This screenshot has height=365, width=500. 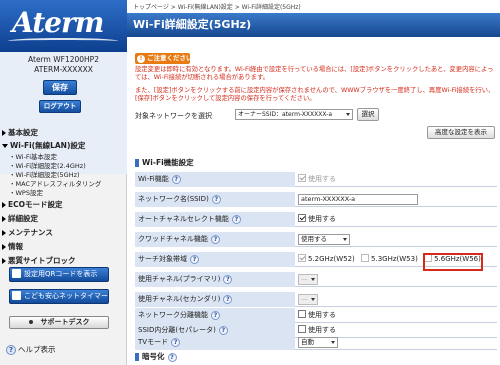 I want to click on band-label: 5.2GHz(W52), so click(x=331, y=259).